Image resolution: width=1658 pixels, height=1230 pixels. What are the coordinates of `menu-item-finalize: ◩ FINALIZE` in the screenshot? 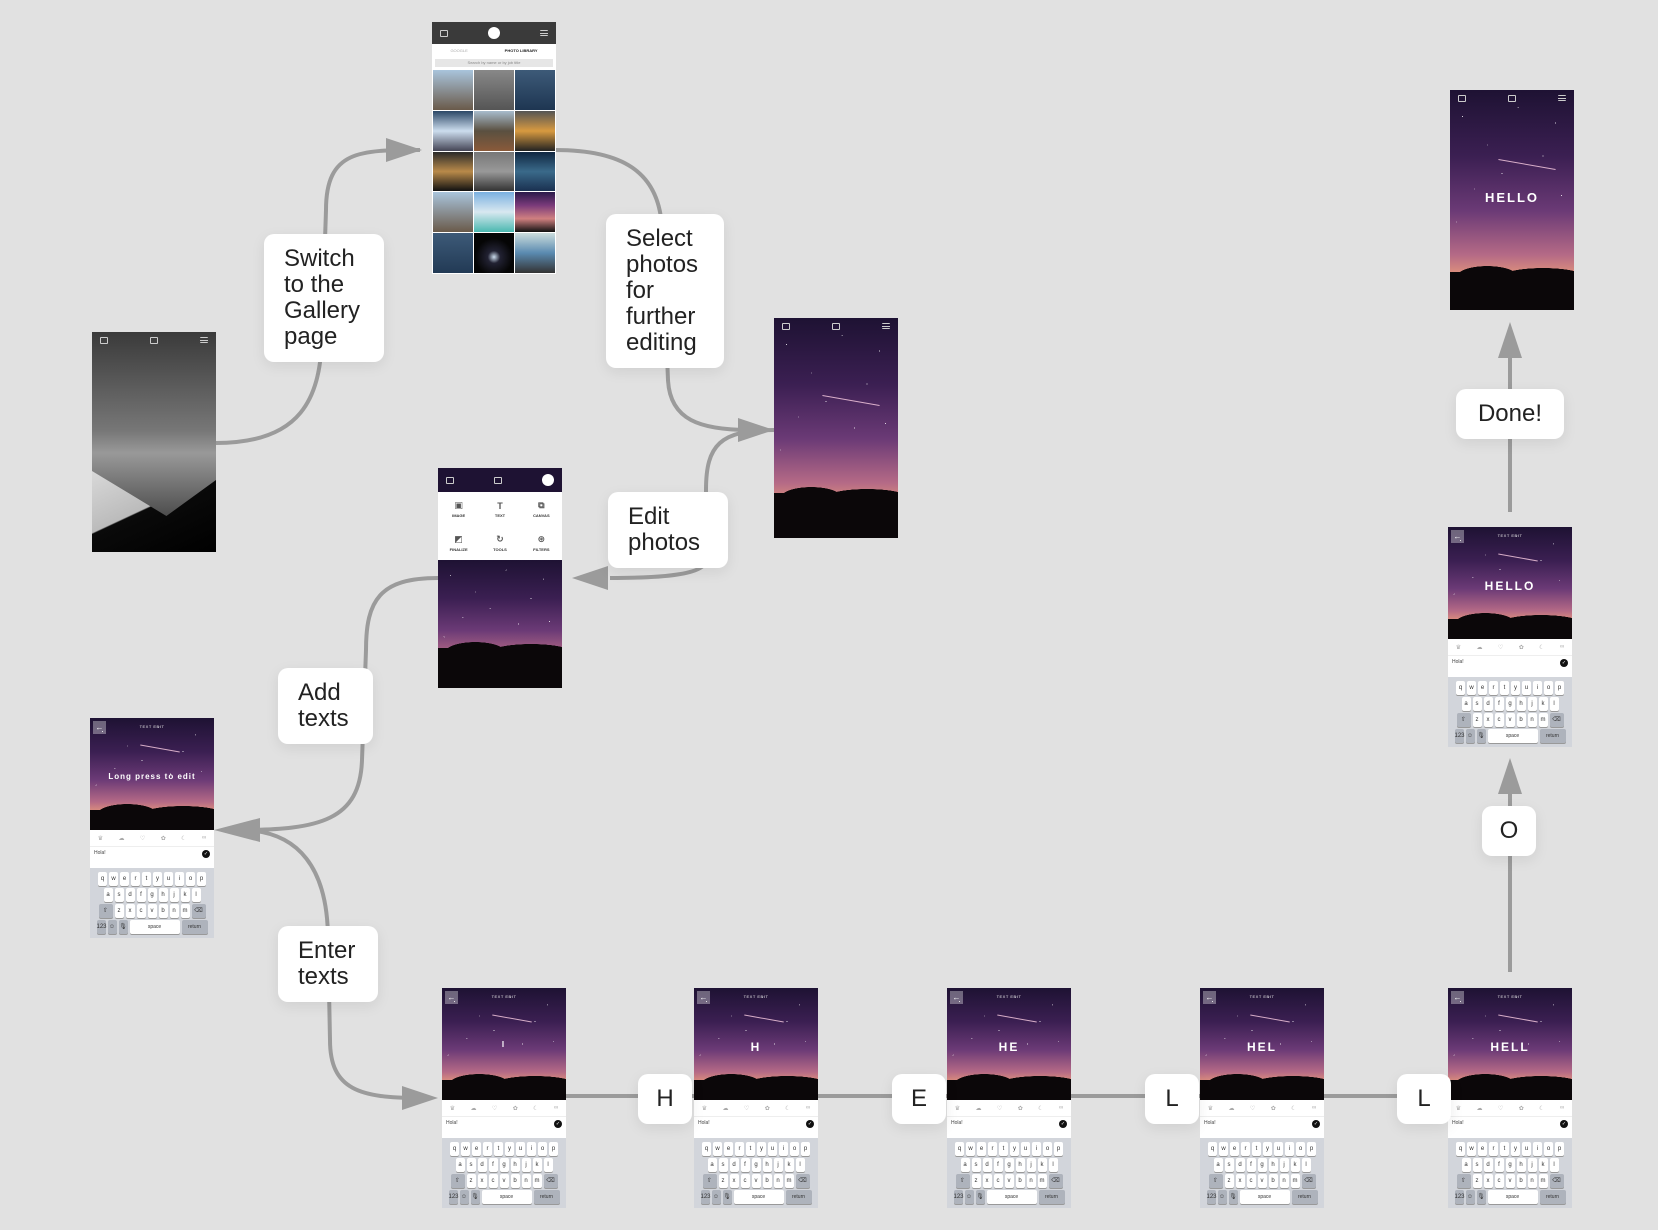 It's located at (458, 543).